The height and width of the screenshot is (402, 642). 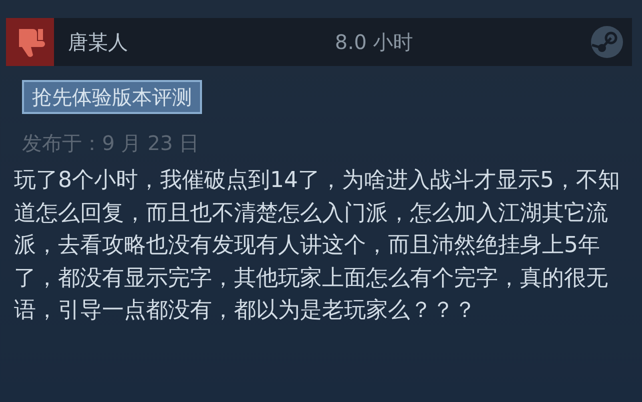 I want to click on author-name: 唐某人, so click(x=143, y=42).